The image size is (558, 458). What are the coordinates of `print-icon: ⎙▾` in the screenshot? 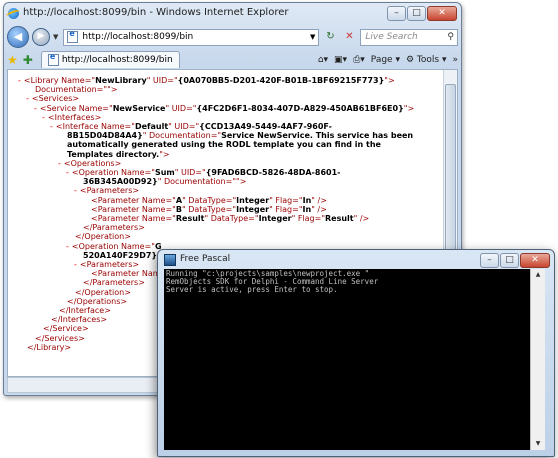 It's located at (359, 60).